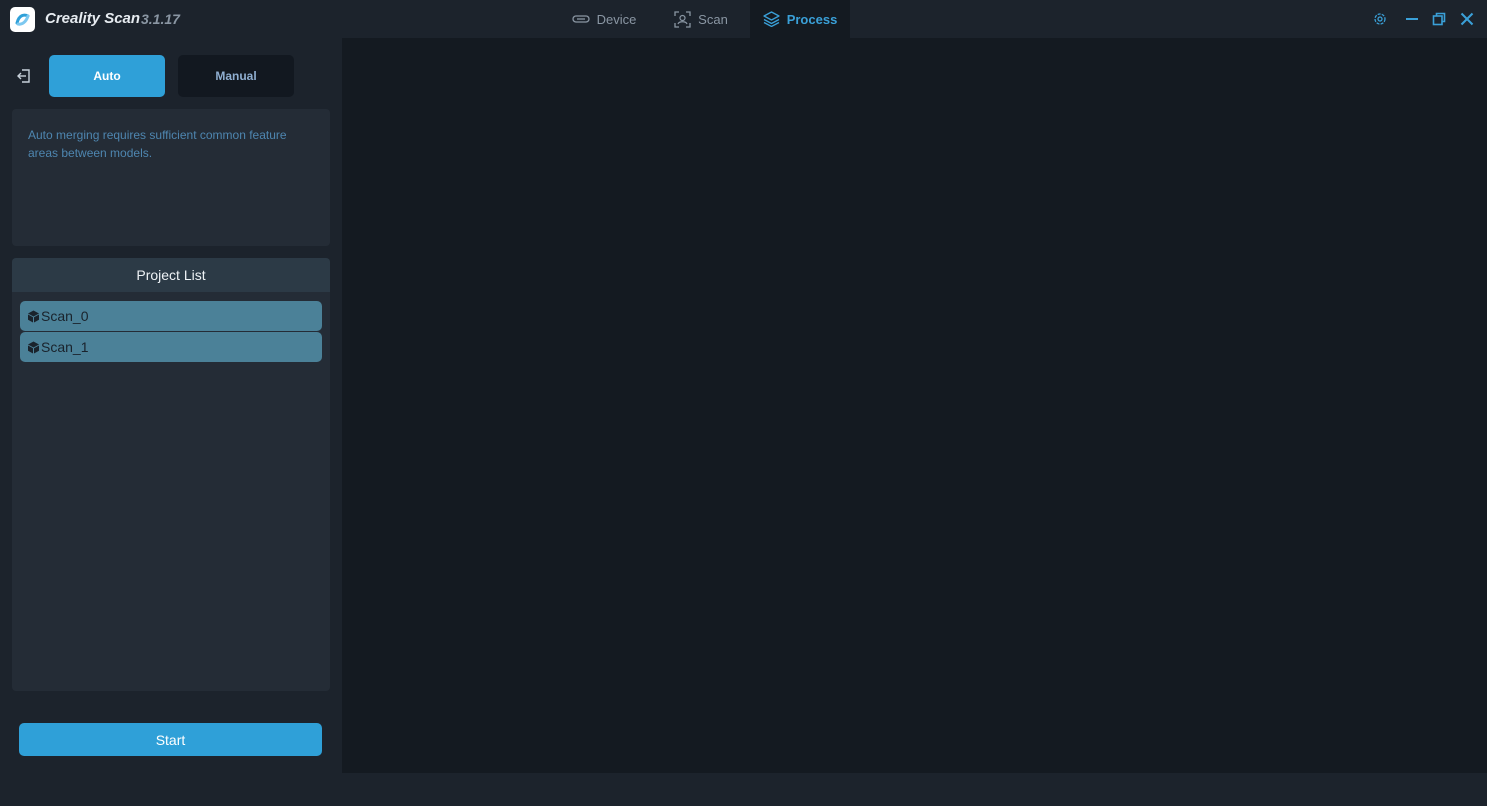 Image resolution: width=1487 pixels, height=806 pixels. Describe the element at coordinates (1412, 19) in the screenshot. I see `minimize-icon` at that location.